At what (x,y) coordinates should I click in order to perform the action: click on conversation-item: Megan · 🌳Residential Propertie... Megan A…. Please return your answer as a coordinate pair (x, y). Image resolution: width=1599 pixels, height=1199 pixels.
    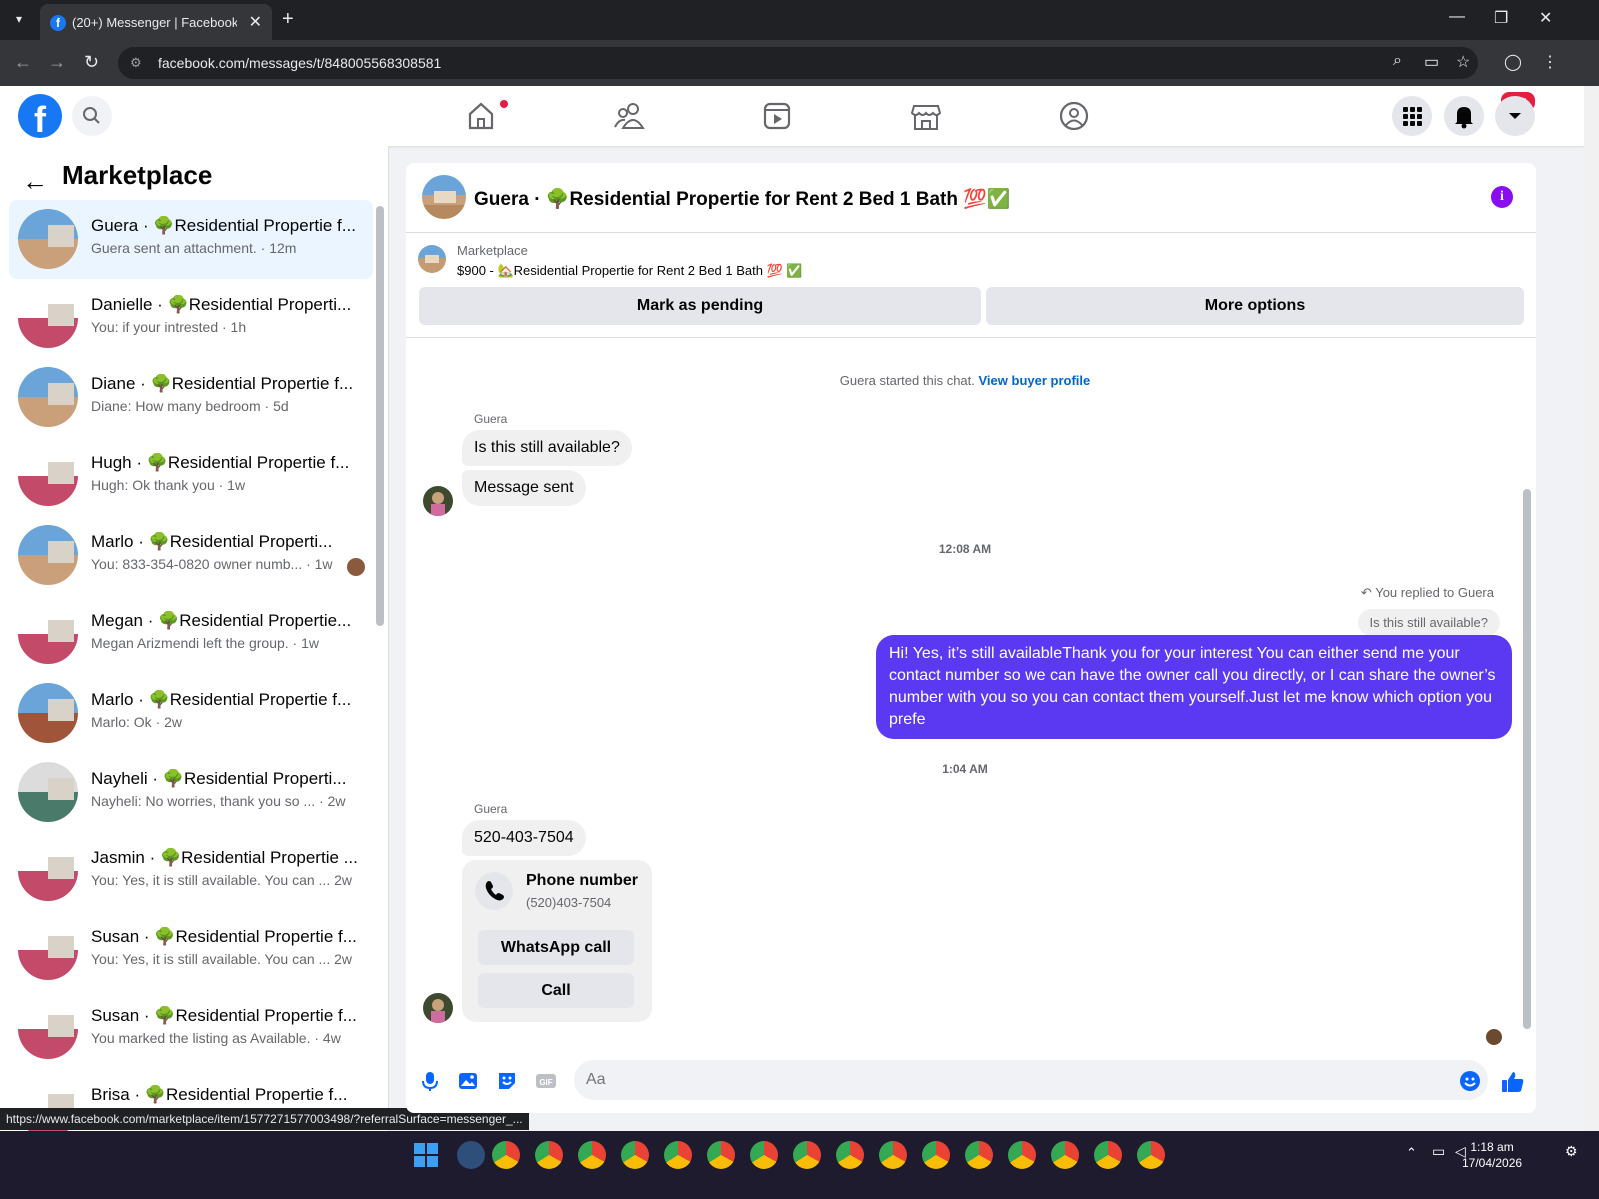
    Looking at the image, I should click on (191, 634).